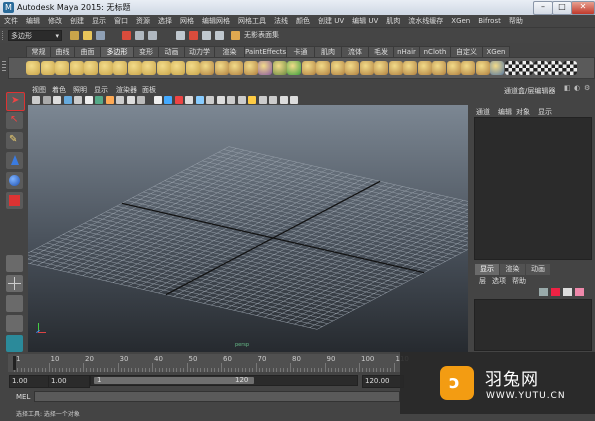  I want to click on poly-pipe-icon, so click(149, 68).